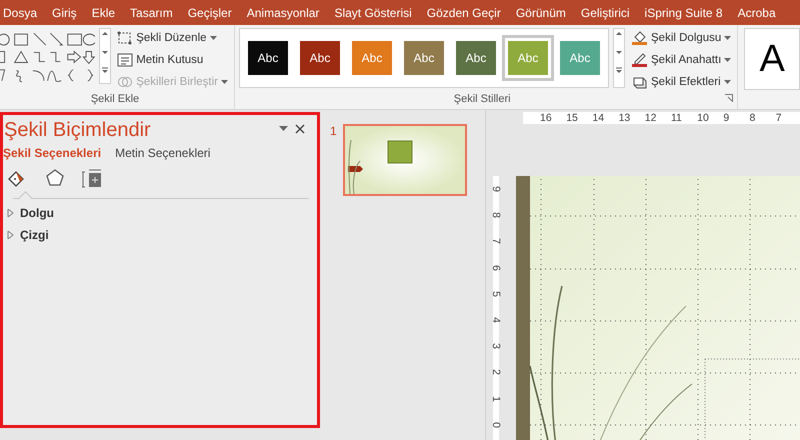 The image size is (800, 440). Describe the element at coordinates (496, 425) in the screenshot. I see `ruler-label: 0` at that location.